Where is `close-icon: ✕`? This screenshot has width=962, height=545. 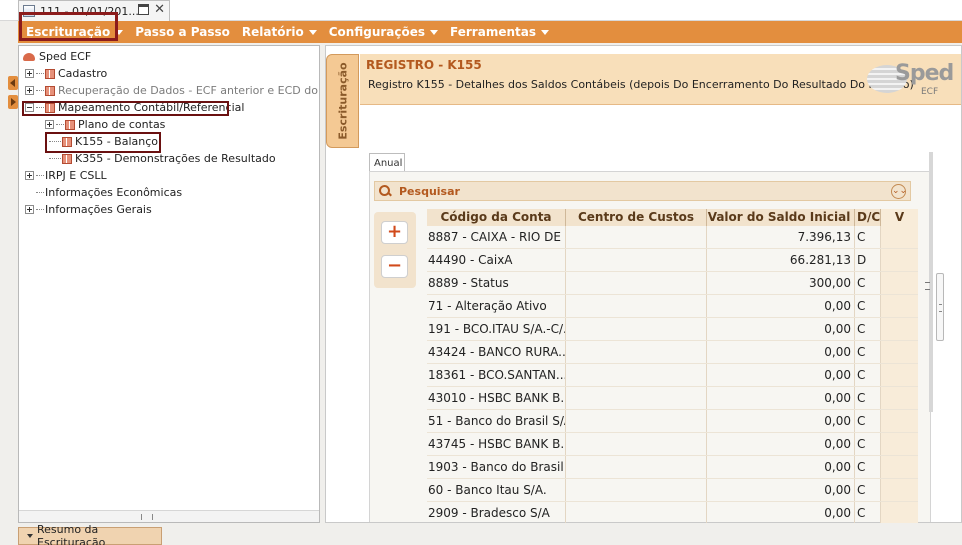
close-icon: ✕ is located at coordinates (159, 9).